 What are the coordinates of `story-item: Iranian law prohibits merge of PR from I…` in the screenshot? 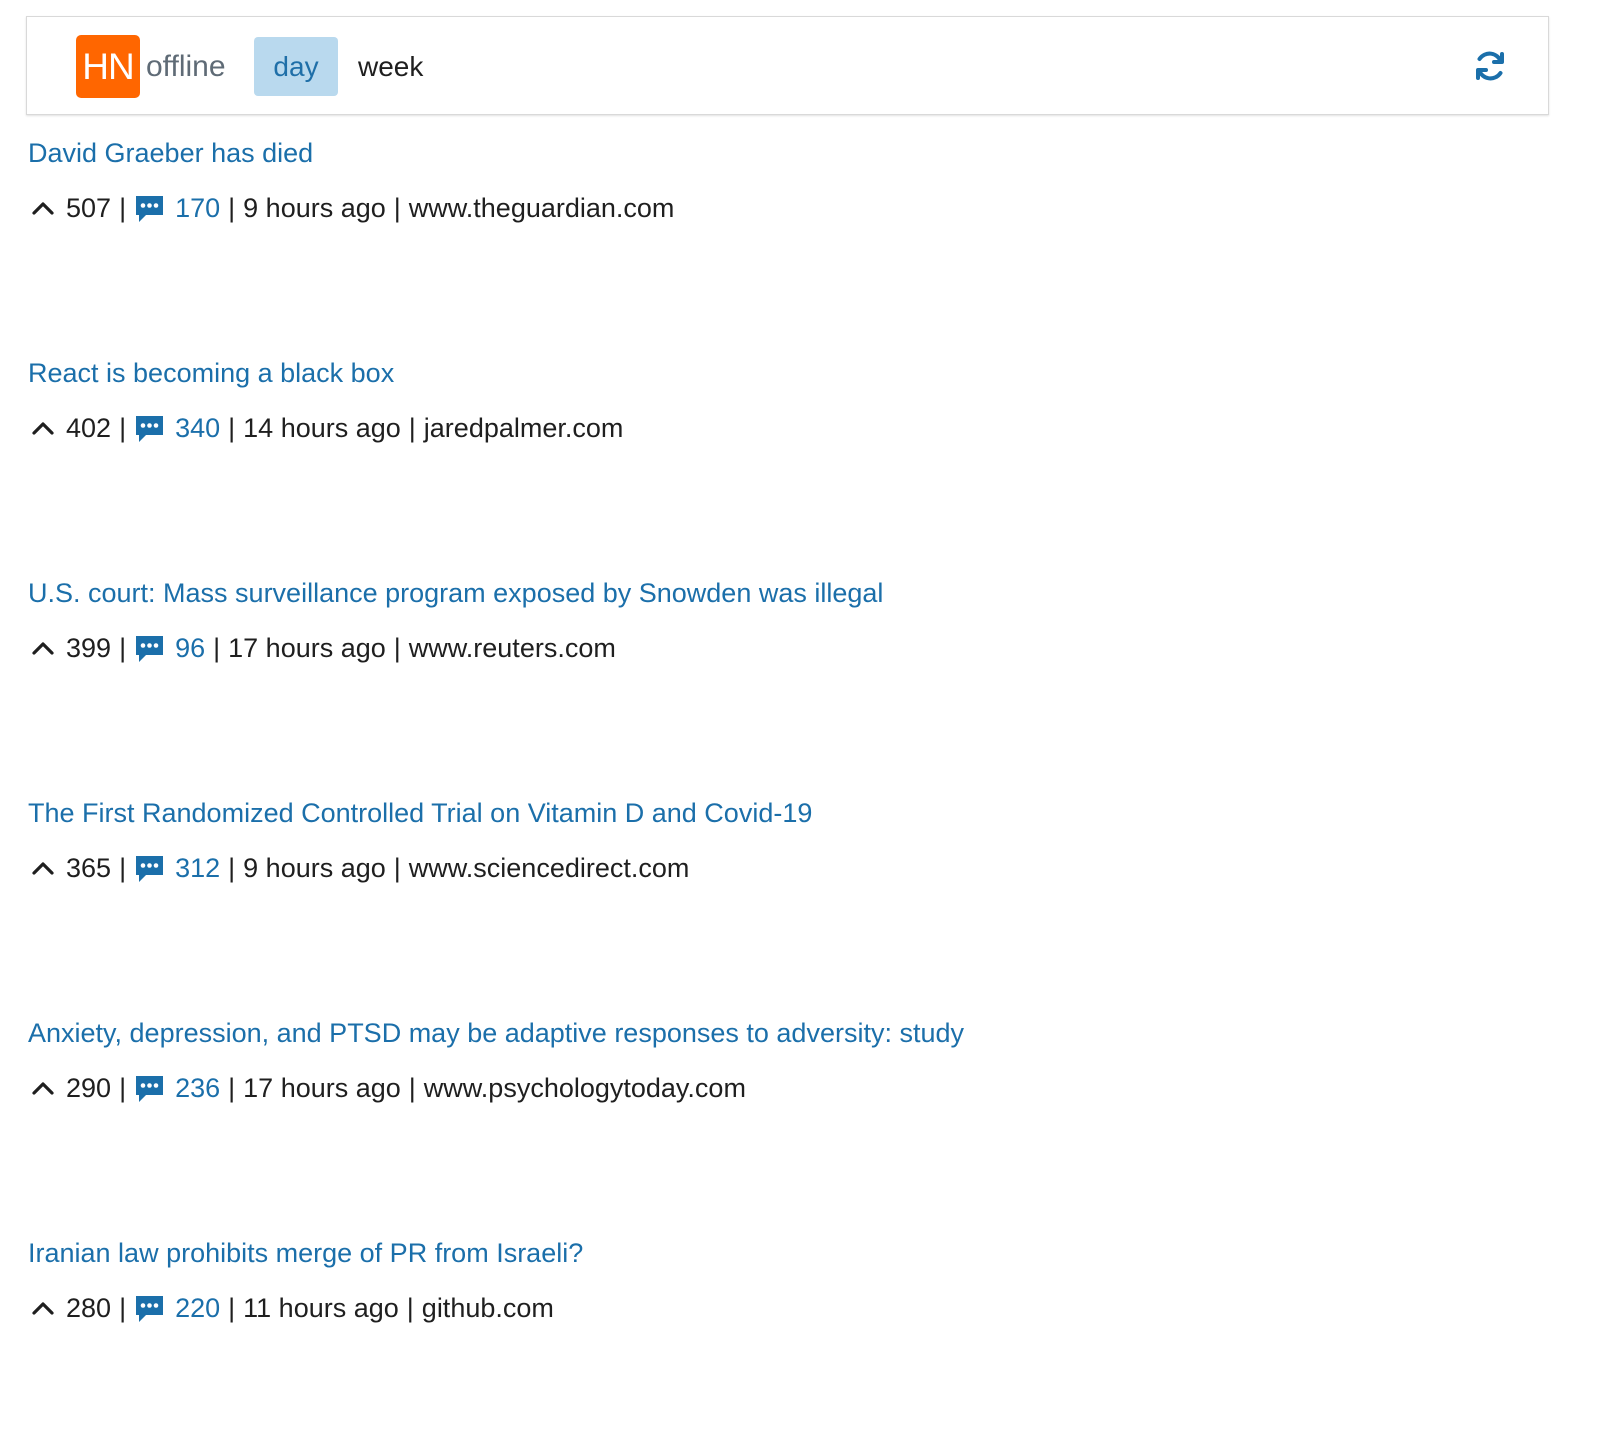 It's located at (814, 1336).